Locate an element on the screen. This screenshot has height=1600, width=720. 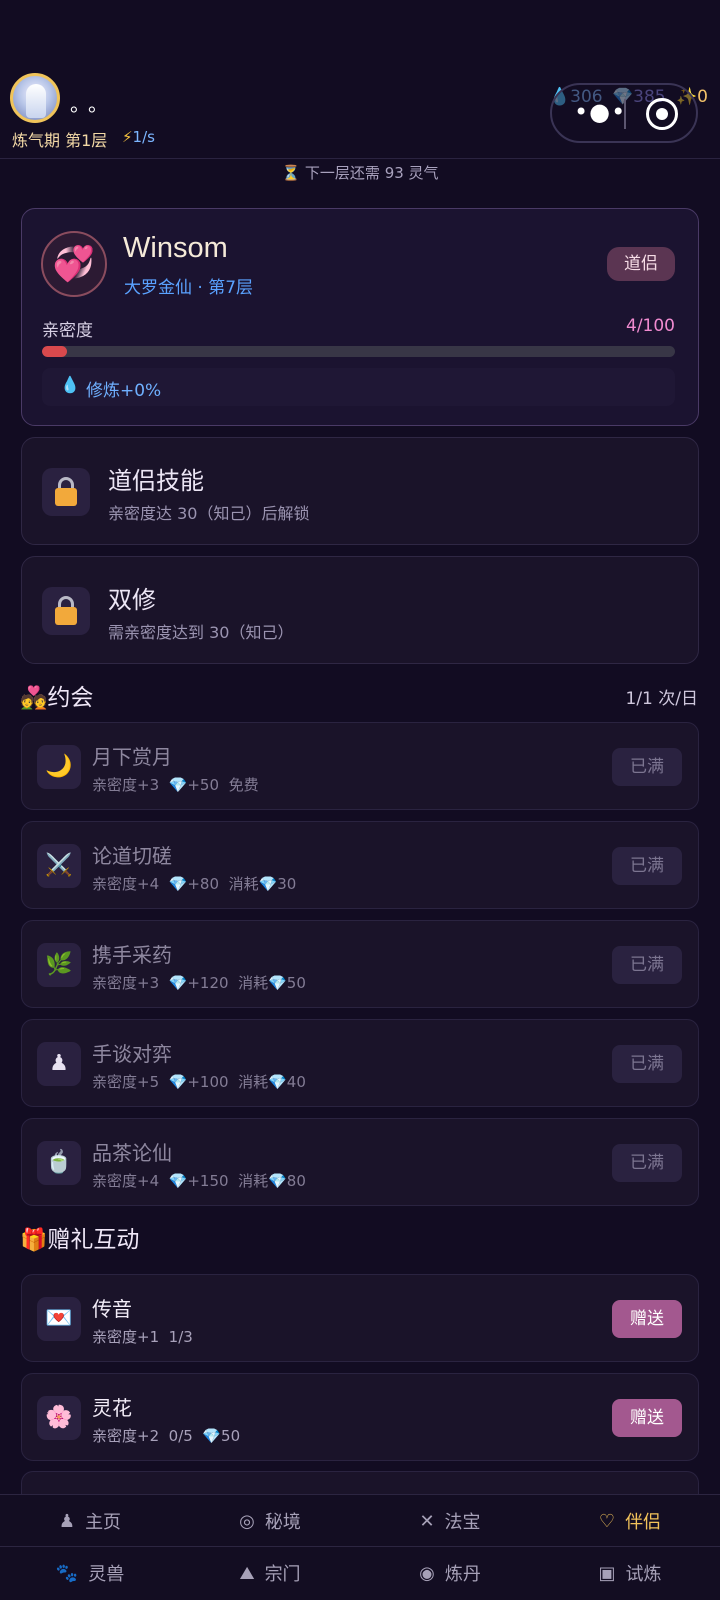
gift-progress: 0/5 is located at coordinates (180, 1436).